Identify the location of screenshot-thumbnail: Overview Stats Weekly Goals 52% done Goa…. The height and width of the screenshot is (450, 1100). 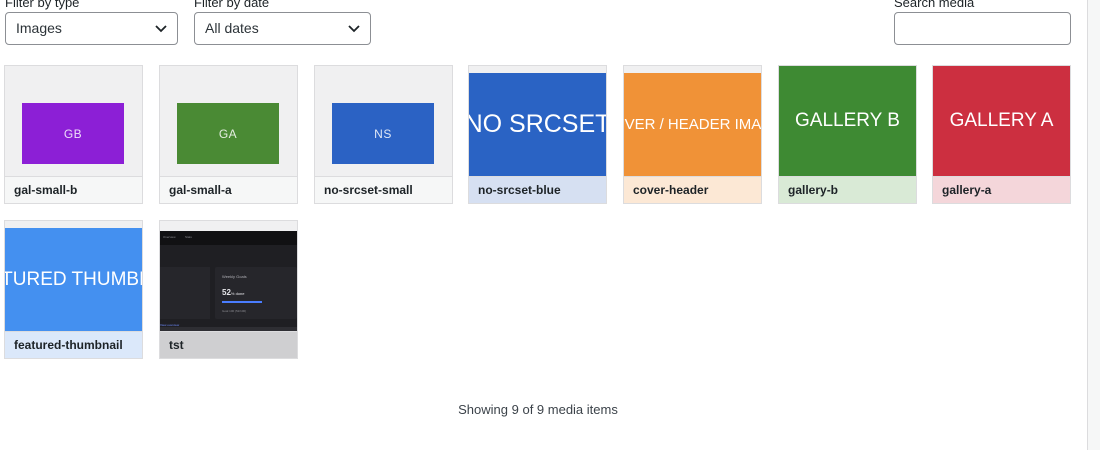
(228, 281).